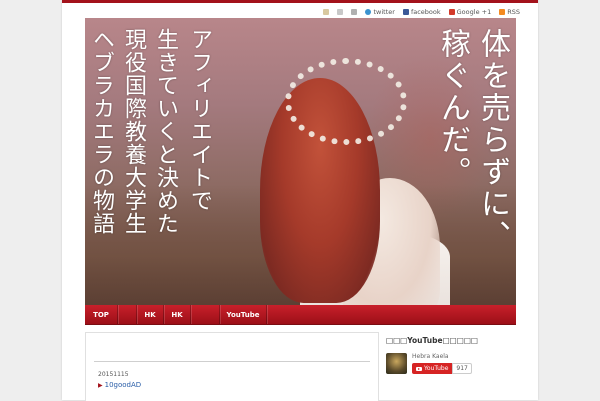  I want to click on twitter-label: twitter, so click(384, 12).